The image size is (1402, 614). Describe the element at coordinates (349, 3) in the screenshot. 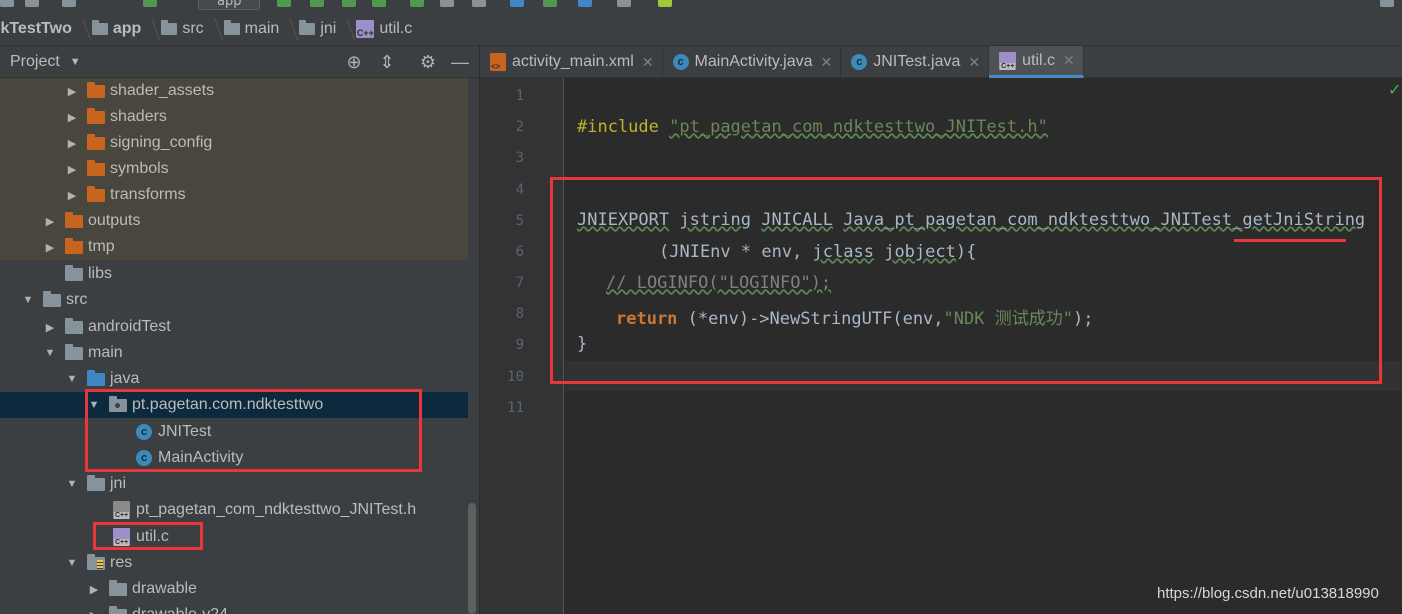

I see `profile-icon` at that location.